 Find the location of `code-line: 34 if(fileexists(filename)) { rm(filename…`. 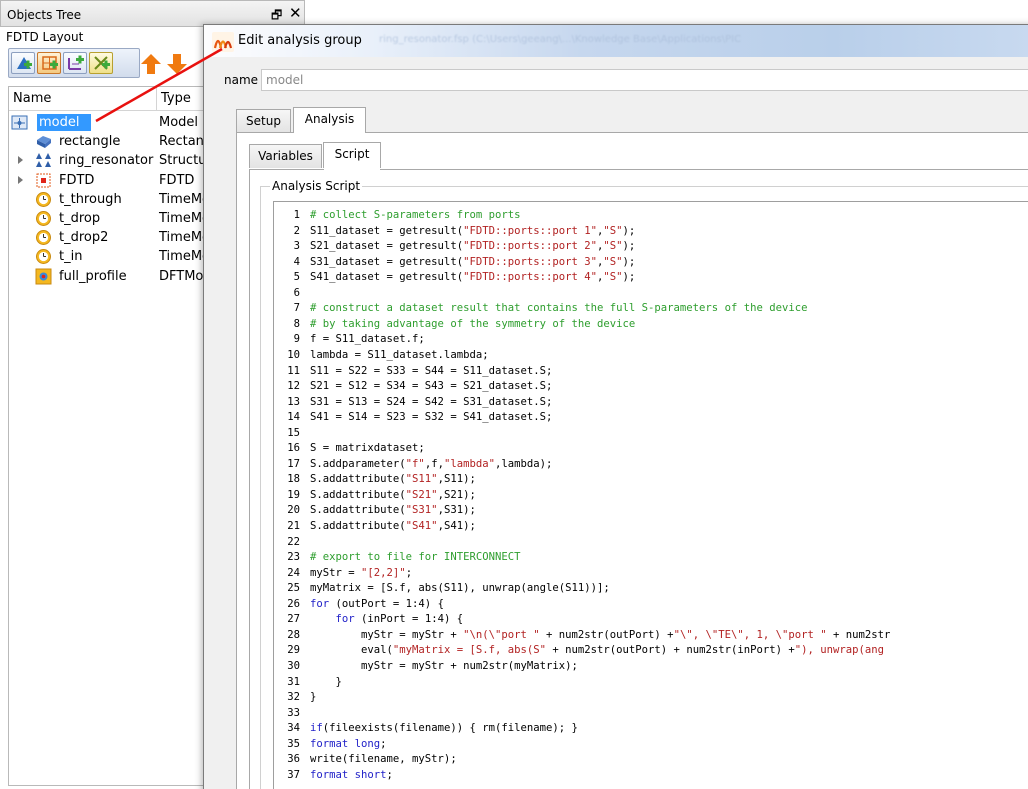

code-line: 34 if(fileexists(filename)) { rm(filename… is located at coordinates (426, 728).